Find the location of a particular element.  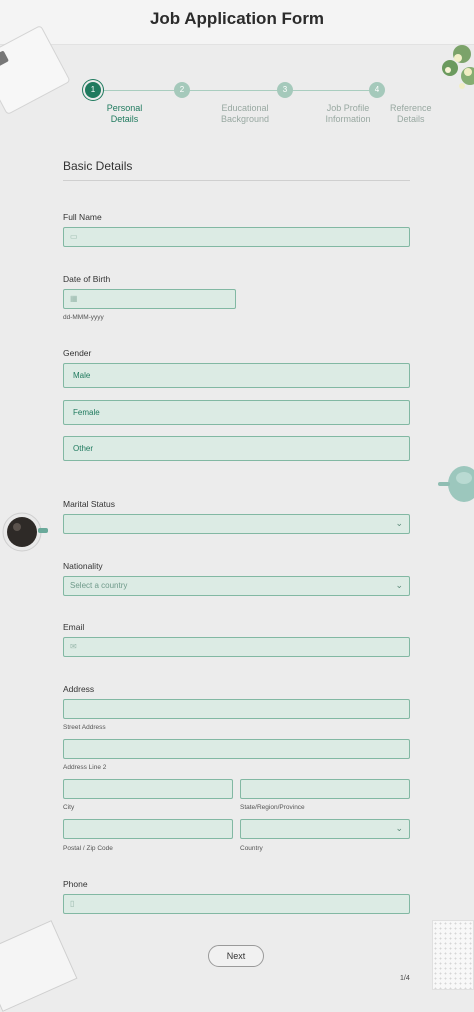

step-number: 2 is located at coordinates (182, 90).